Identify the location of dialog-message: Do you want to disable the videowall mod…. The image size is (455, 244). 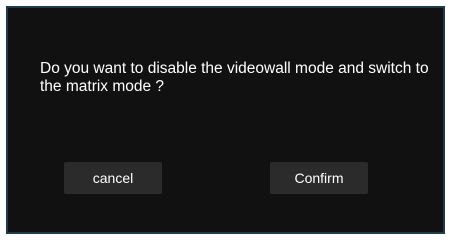
(234, 77).